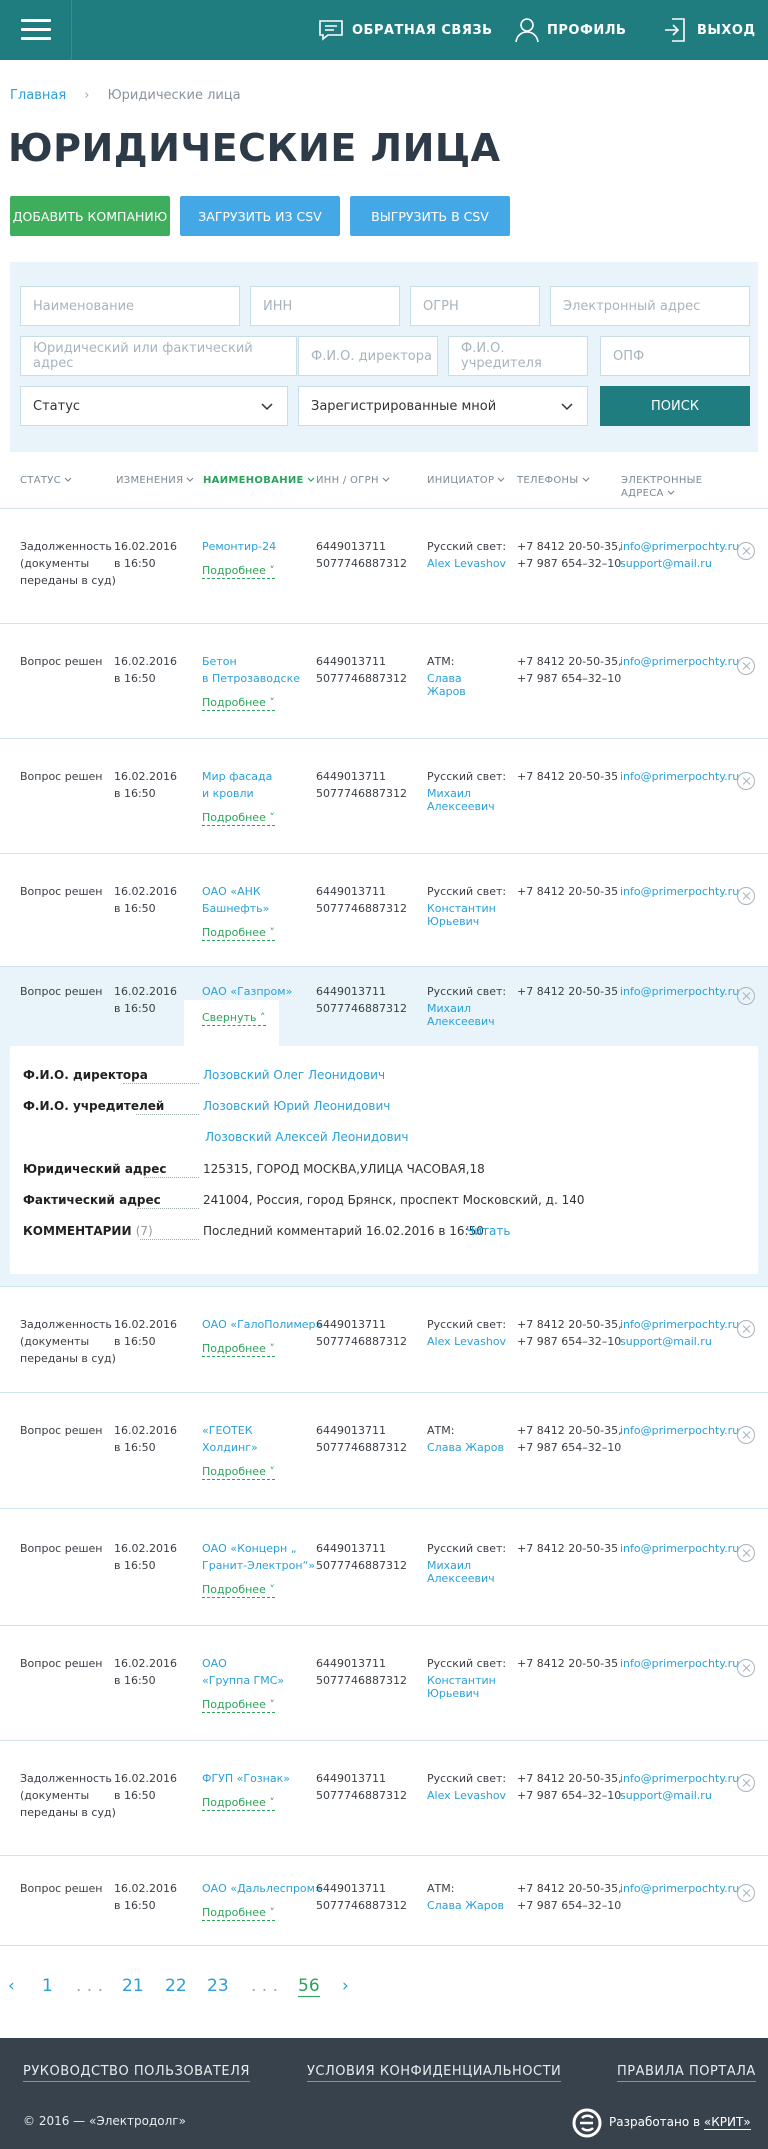 The image size is (768, 2149). I want to click on row-company-name: ОАО «Концерн „ Гранит-Электрон“», so click(258, 1557).